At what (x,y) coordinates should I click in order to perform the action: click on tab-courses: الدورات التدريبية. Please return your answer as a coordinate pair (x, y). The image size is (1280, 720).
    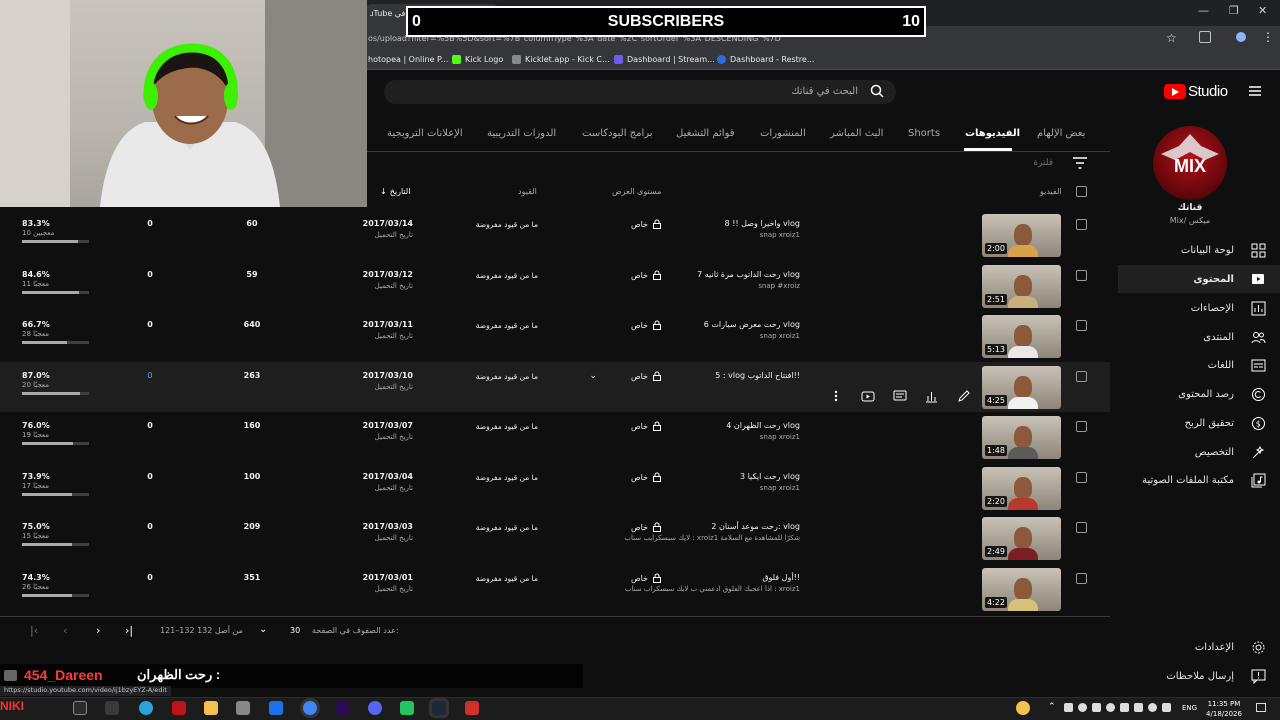
    Looking at the image, I should click on (521, 133).